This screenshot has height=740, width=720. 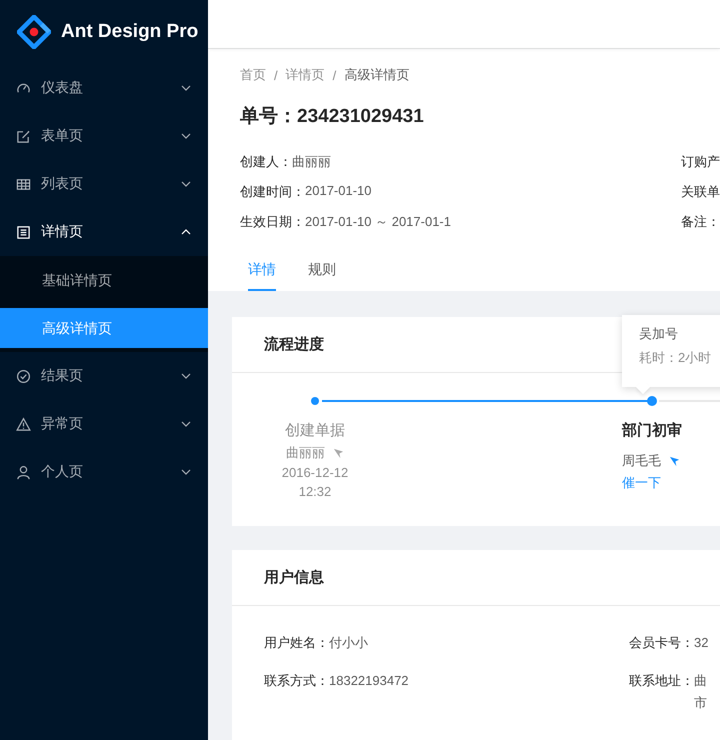 I want to click on field-label: 联系方式：, so click(x=296, y=681).